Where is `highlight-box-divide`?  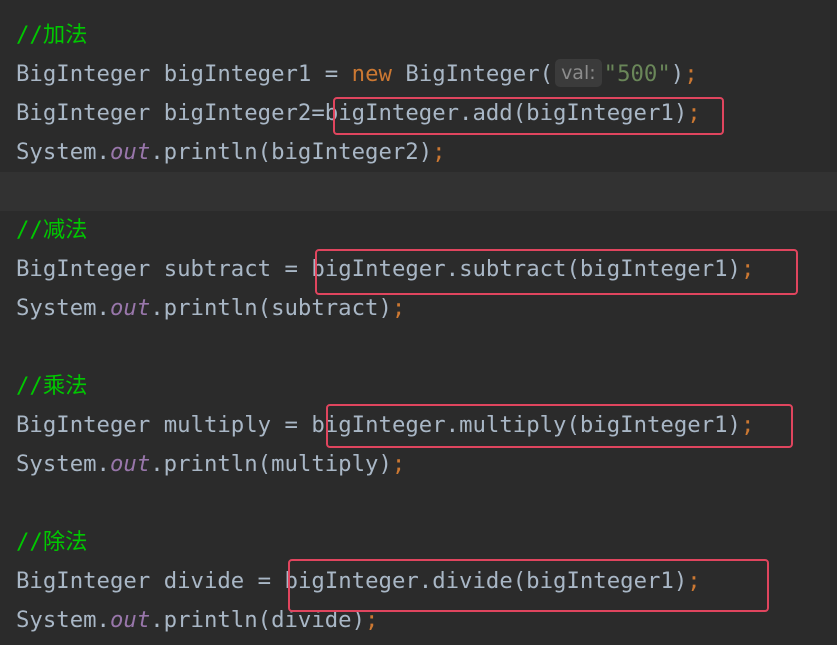 highlight-box-divide is located at coordinates (528, 585).